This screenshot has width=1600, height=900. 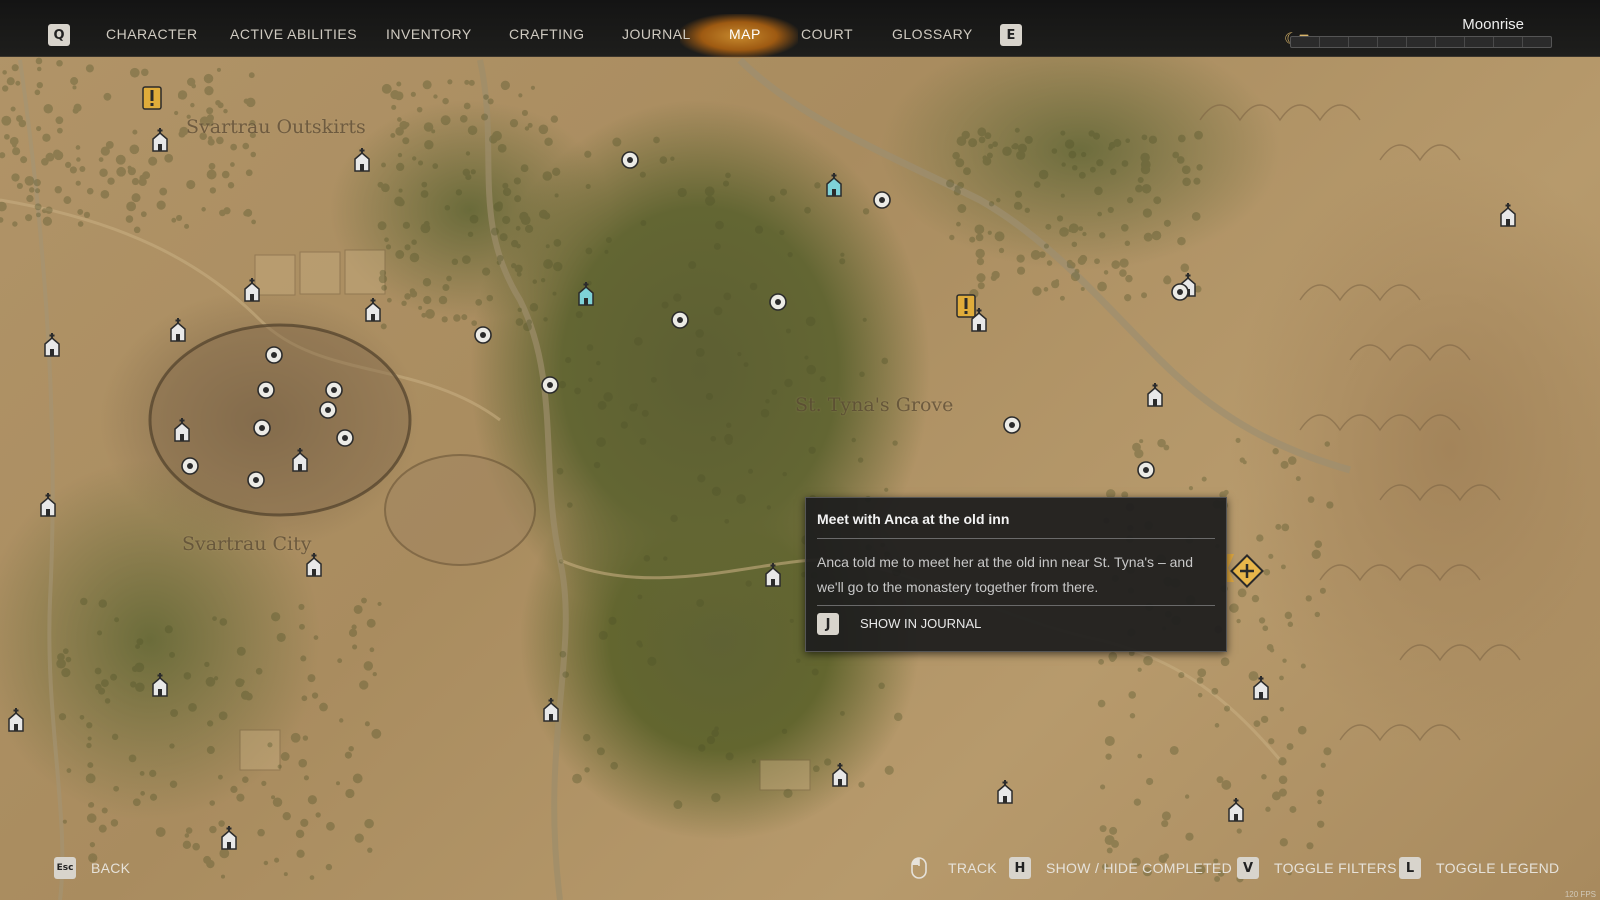 What do you see at coordinates (1498, 868) in the screenshot?
I see `toggle-legend-label: TOGGLE LEGEND` at bounding box center [1498, 868].